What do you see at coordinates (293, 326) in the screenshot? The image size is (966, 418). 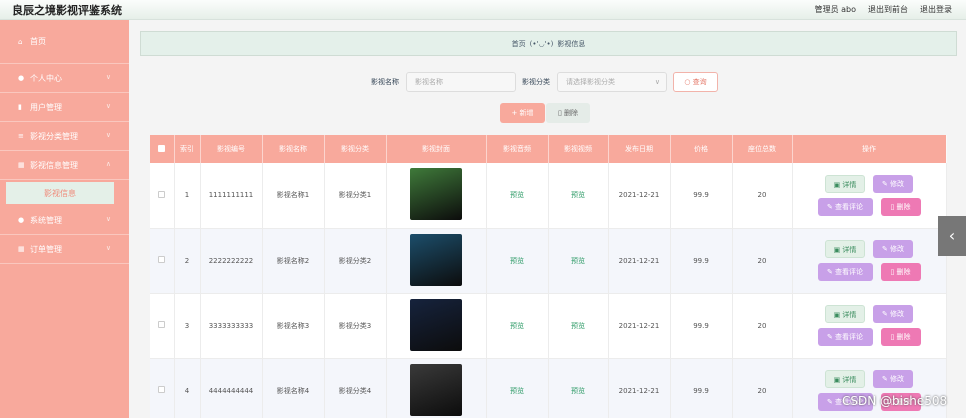 I see `cell-name: 影视名称3` at bounding box center [293, 326].